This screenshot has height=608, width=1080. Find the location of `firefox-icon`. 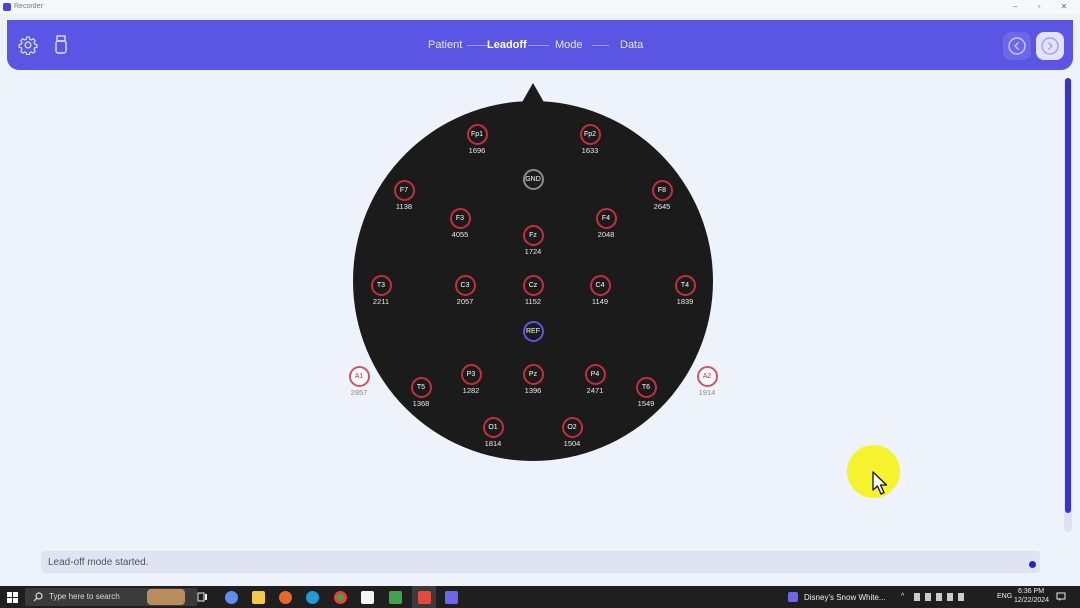

firefox-icon is located at coordinates (285, 597).